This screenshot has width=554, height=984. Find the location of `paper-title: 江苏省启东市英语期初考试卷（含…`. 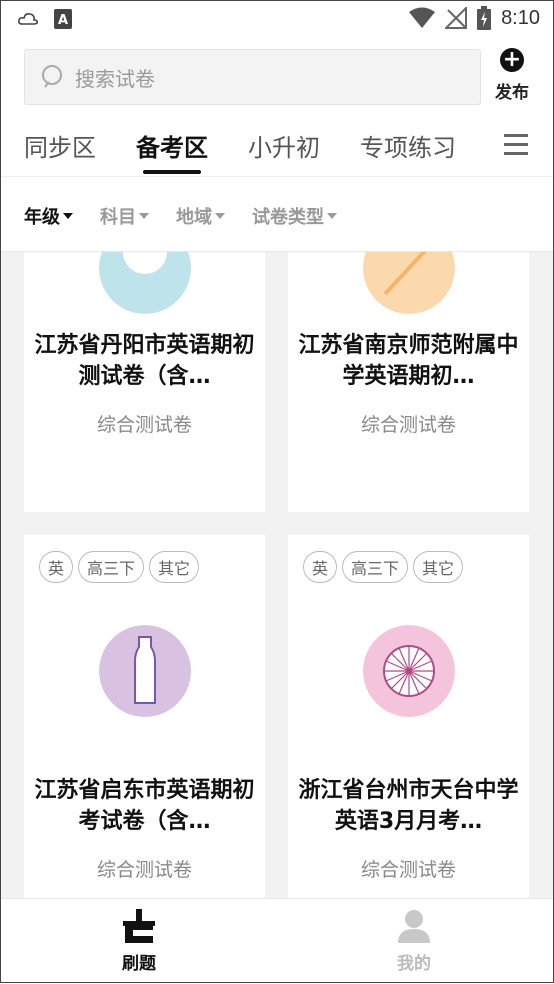

paper-title: 江苏省启东市英语期初考试卷（含… is located at coordinates (144, 806).